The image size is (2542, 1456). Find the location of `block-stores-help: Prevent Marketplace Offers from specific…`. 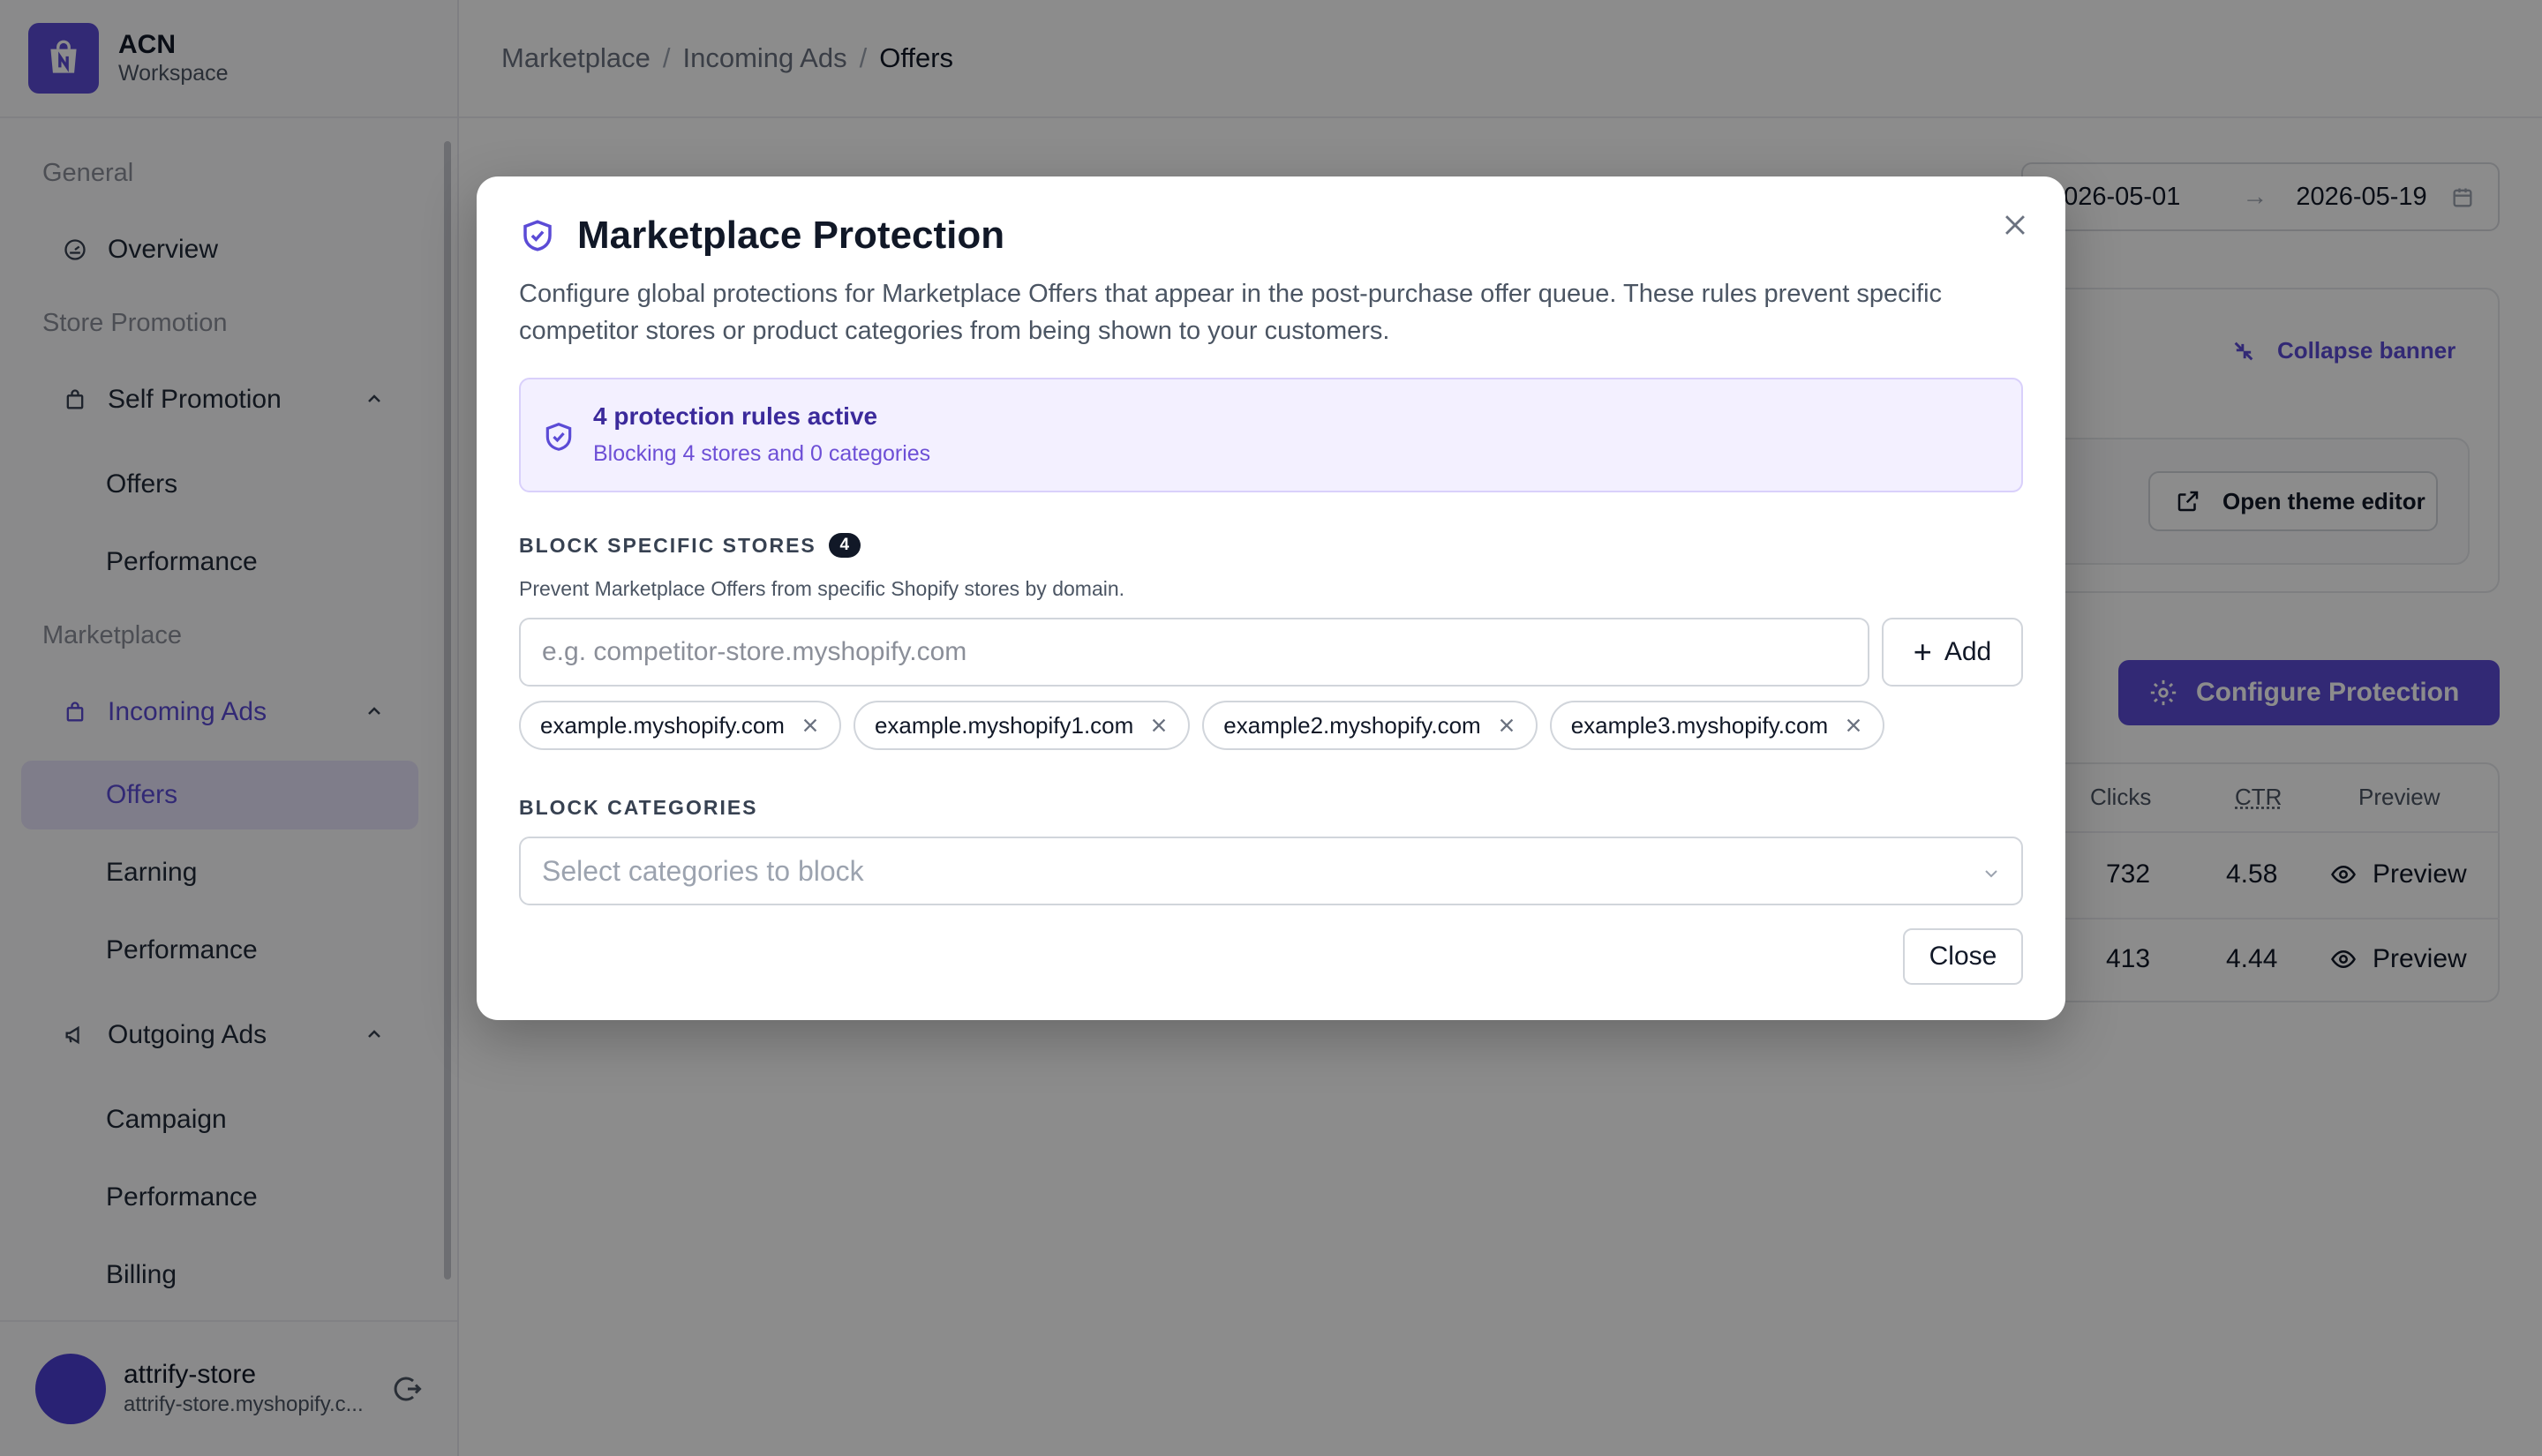

block-stores-help: Prevent Marketplace Offers from specific… is located at coordinates (822, 588).